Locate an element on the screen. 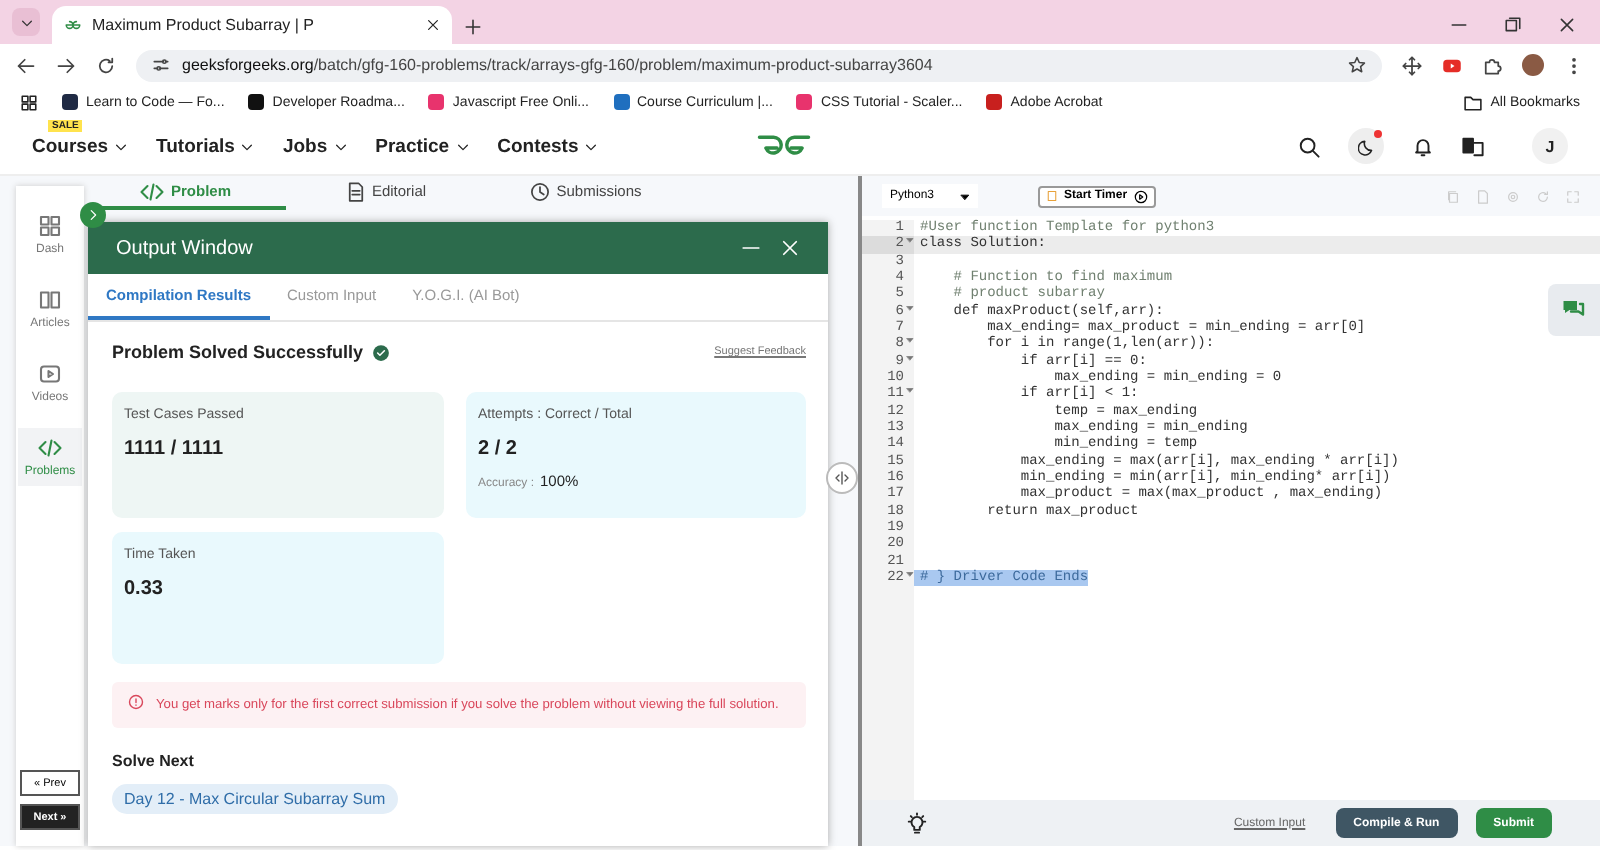 This screenshot has height=850, width=1600. expand-button is located at coordinates (93, 215).